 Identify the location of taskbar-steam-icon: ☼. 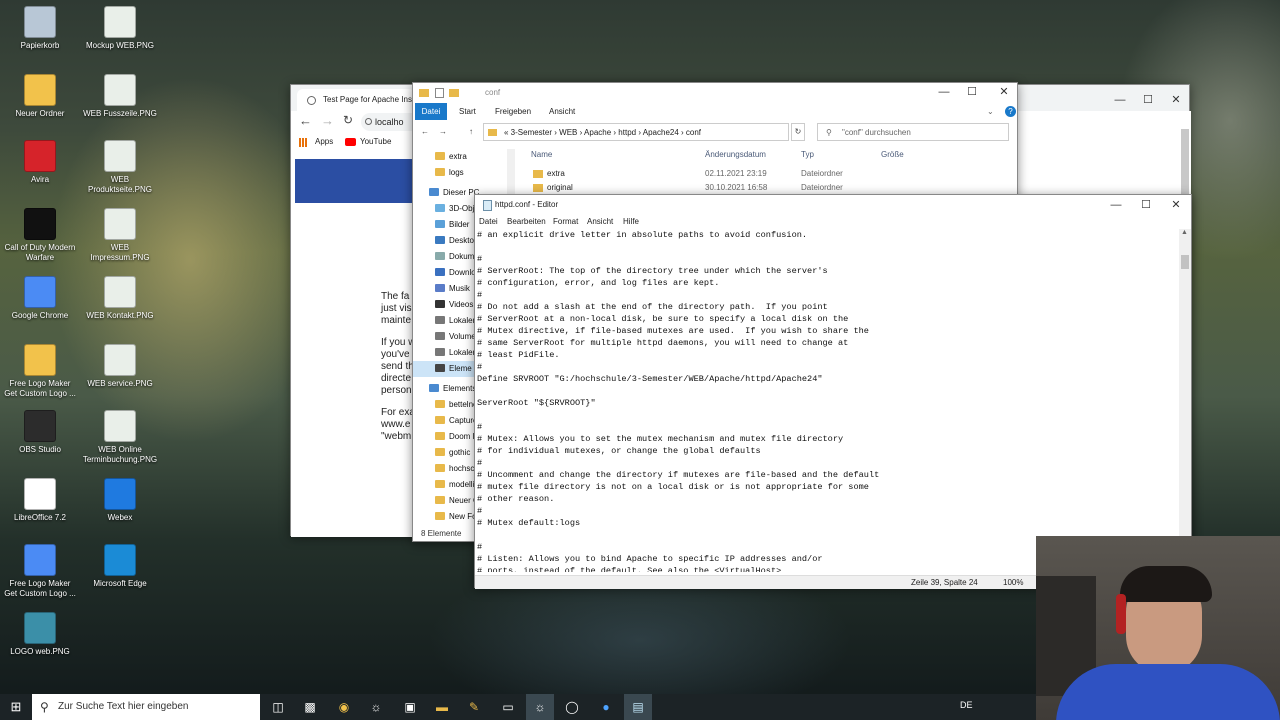
(376, 707).